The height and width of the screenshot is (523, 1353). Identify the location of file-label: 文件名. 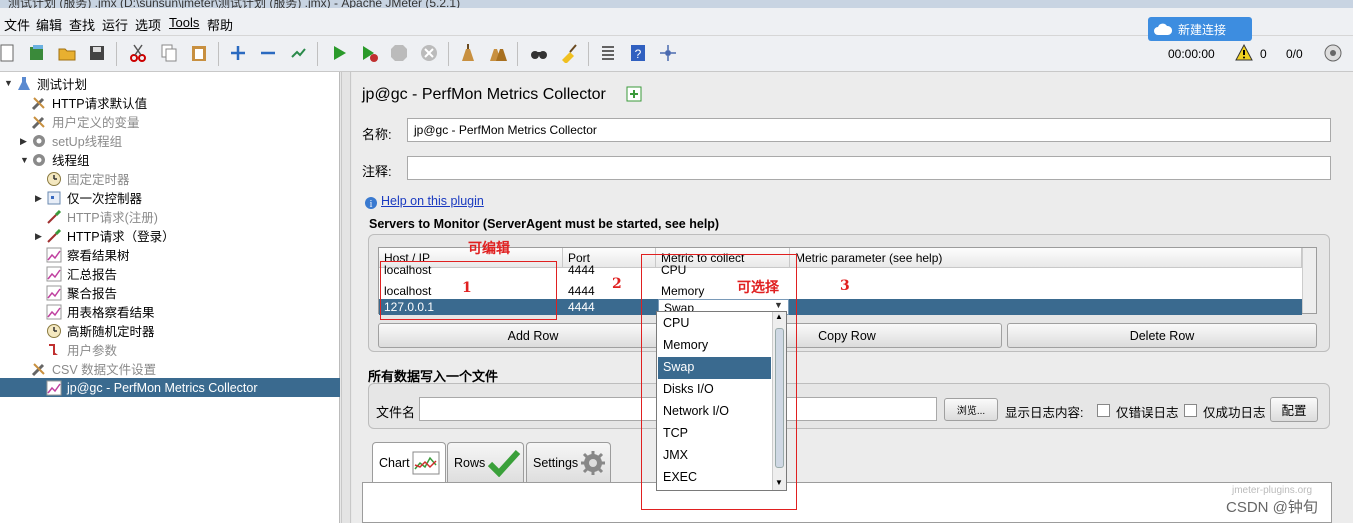
(396, 412).